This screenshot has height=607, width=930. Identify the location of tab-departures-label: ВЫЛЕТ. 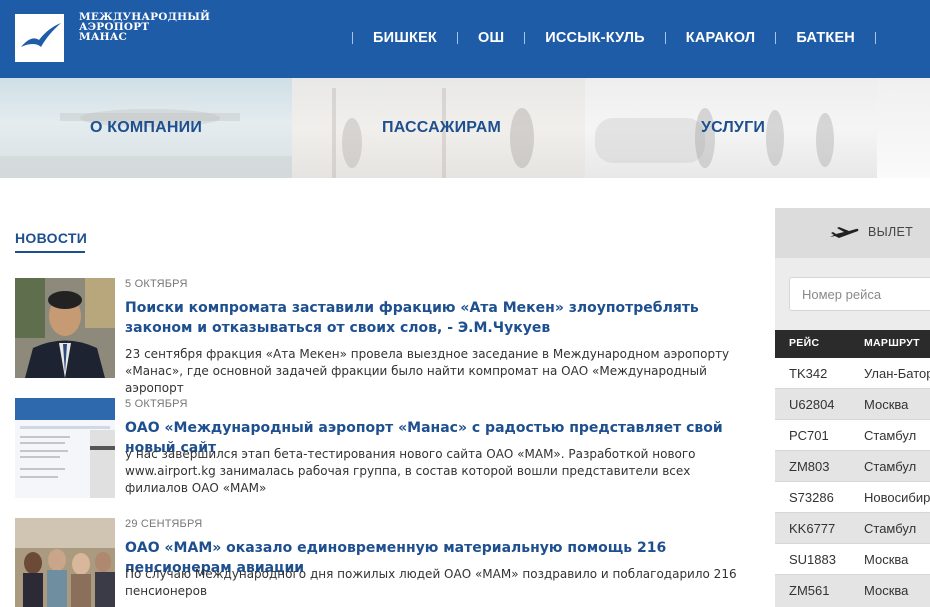
(891, 232).